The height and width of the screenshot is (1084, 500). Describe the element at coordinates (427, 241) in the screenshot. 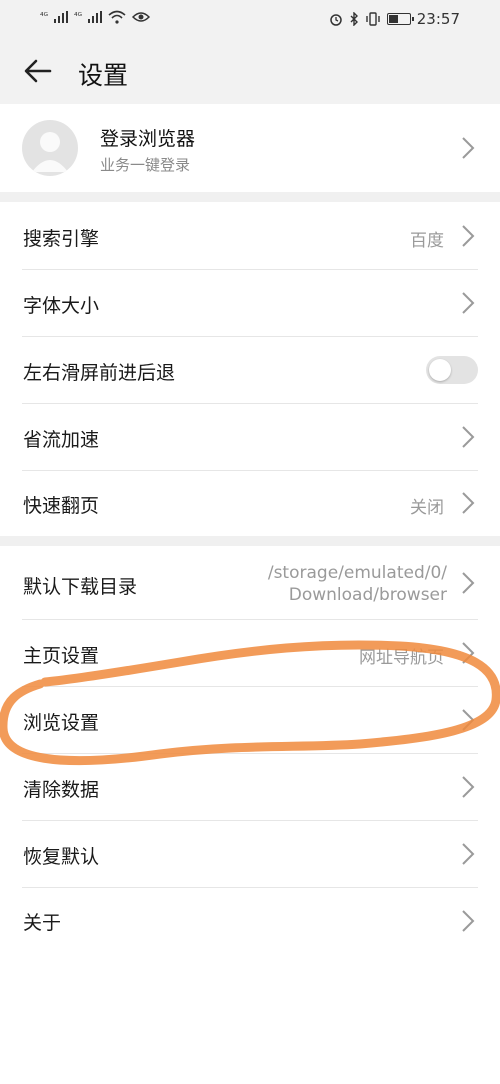

I see `setting-value: 百度` at that location.